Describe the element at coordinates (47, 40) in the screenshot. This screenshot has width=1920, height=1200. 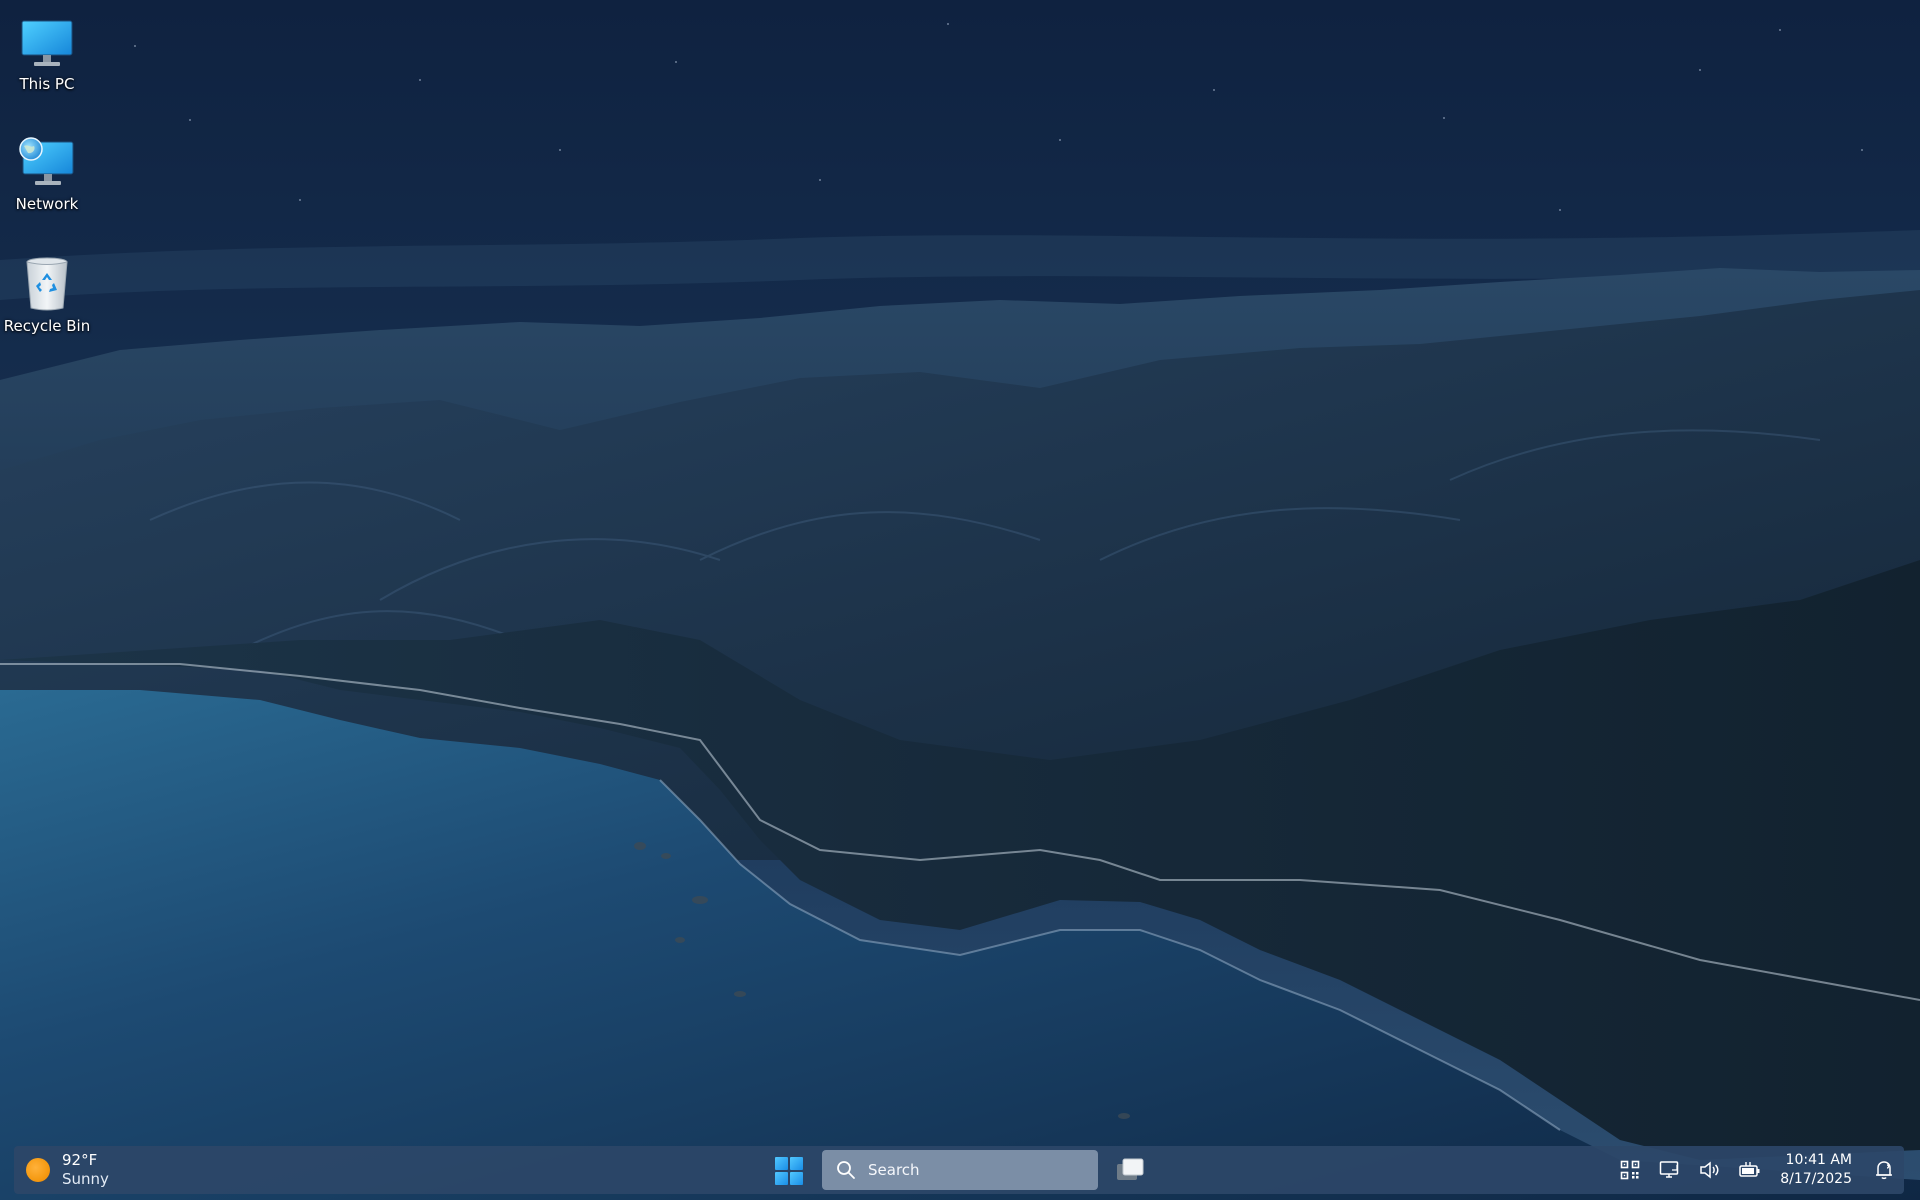
I see `monitor-icon` at that location.